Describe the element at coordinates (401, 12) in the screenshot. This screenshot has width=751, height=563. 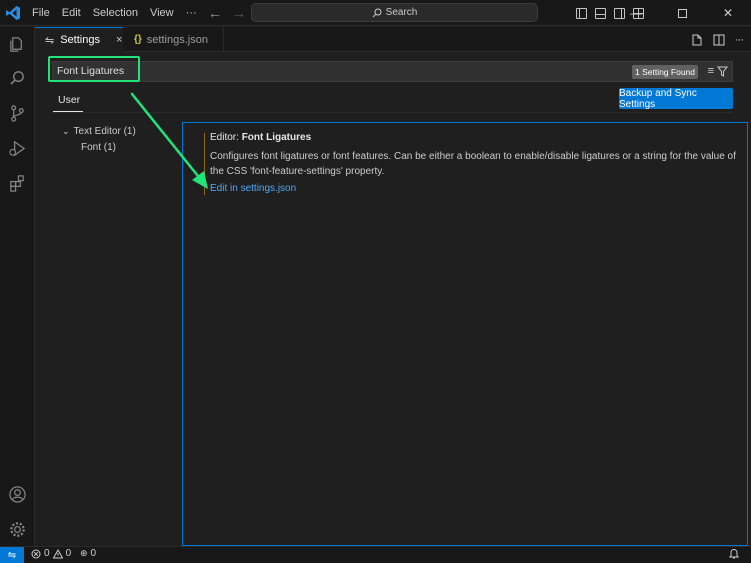
I see `command-center-label: Search` at that location.